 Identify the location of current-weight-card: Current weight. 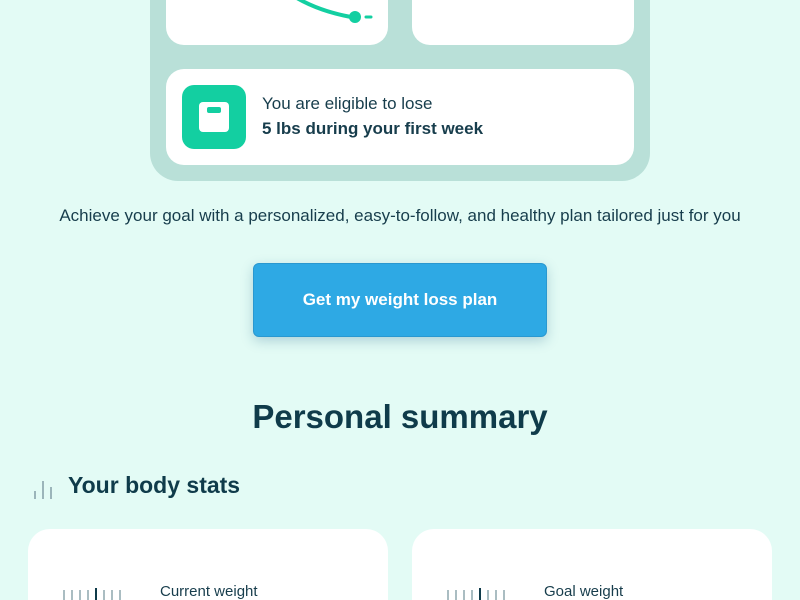
(208, 564).